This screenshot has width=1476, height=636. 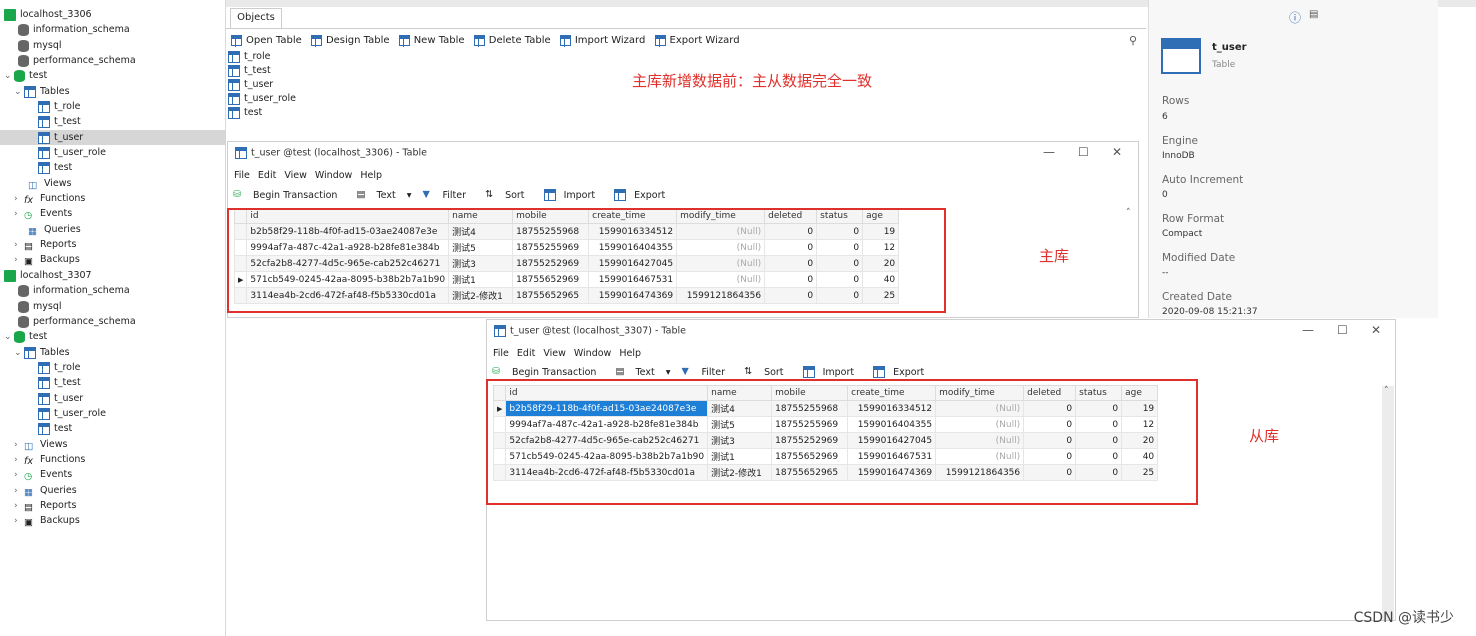 I want to click on object-item: t_user, so click(x=262, y=85).